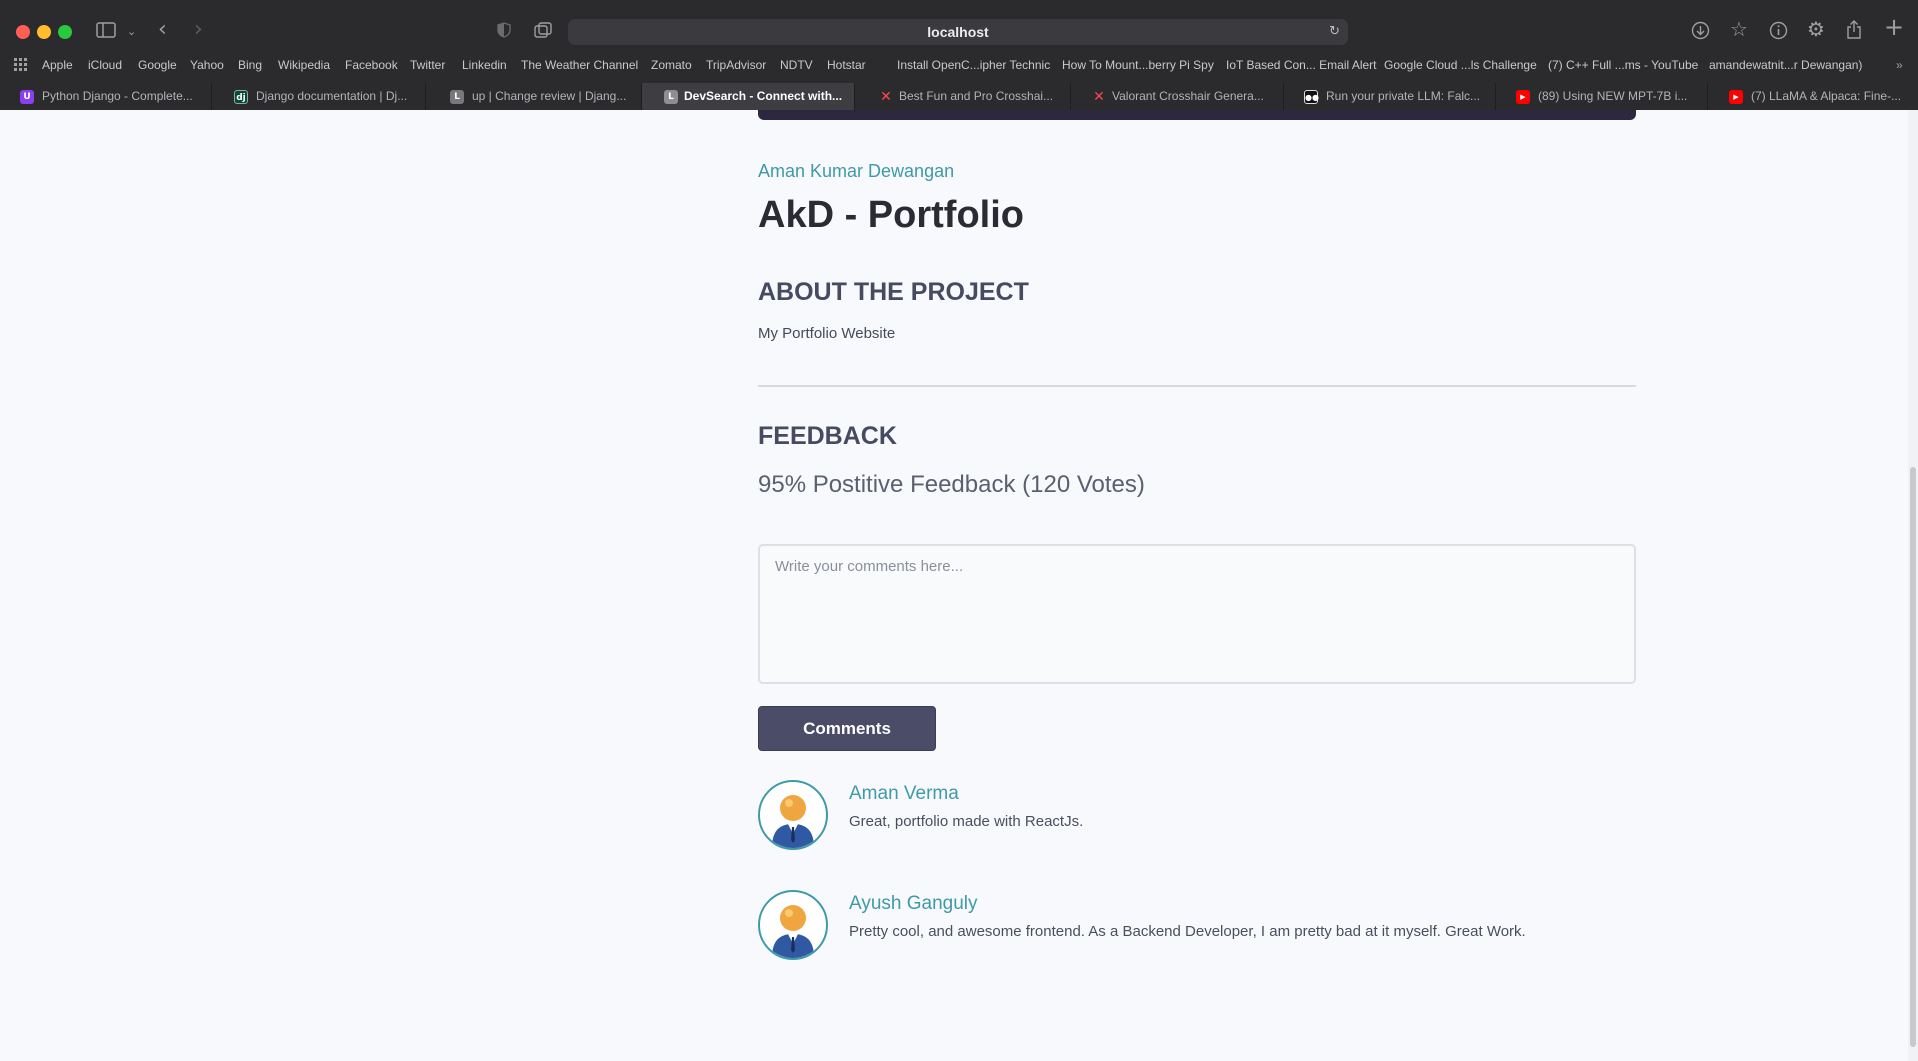  I want to click on scrollbar-thumb, so click(1913, 757).